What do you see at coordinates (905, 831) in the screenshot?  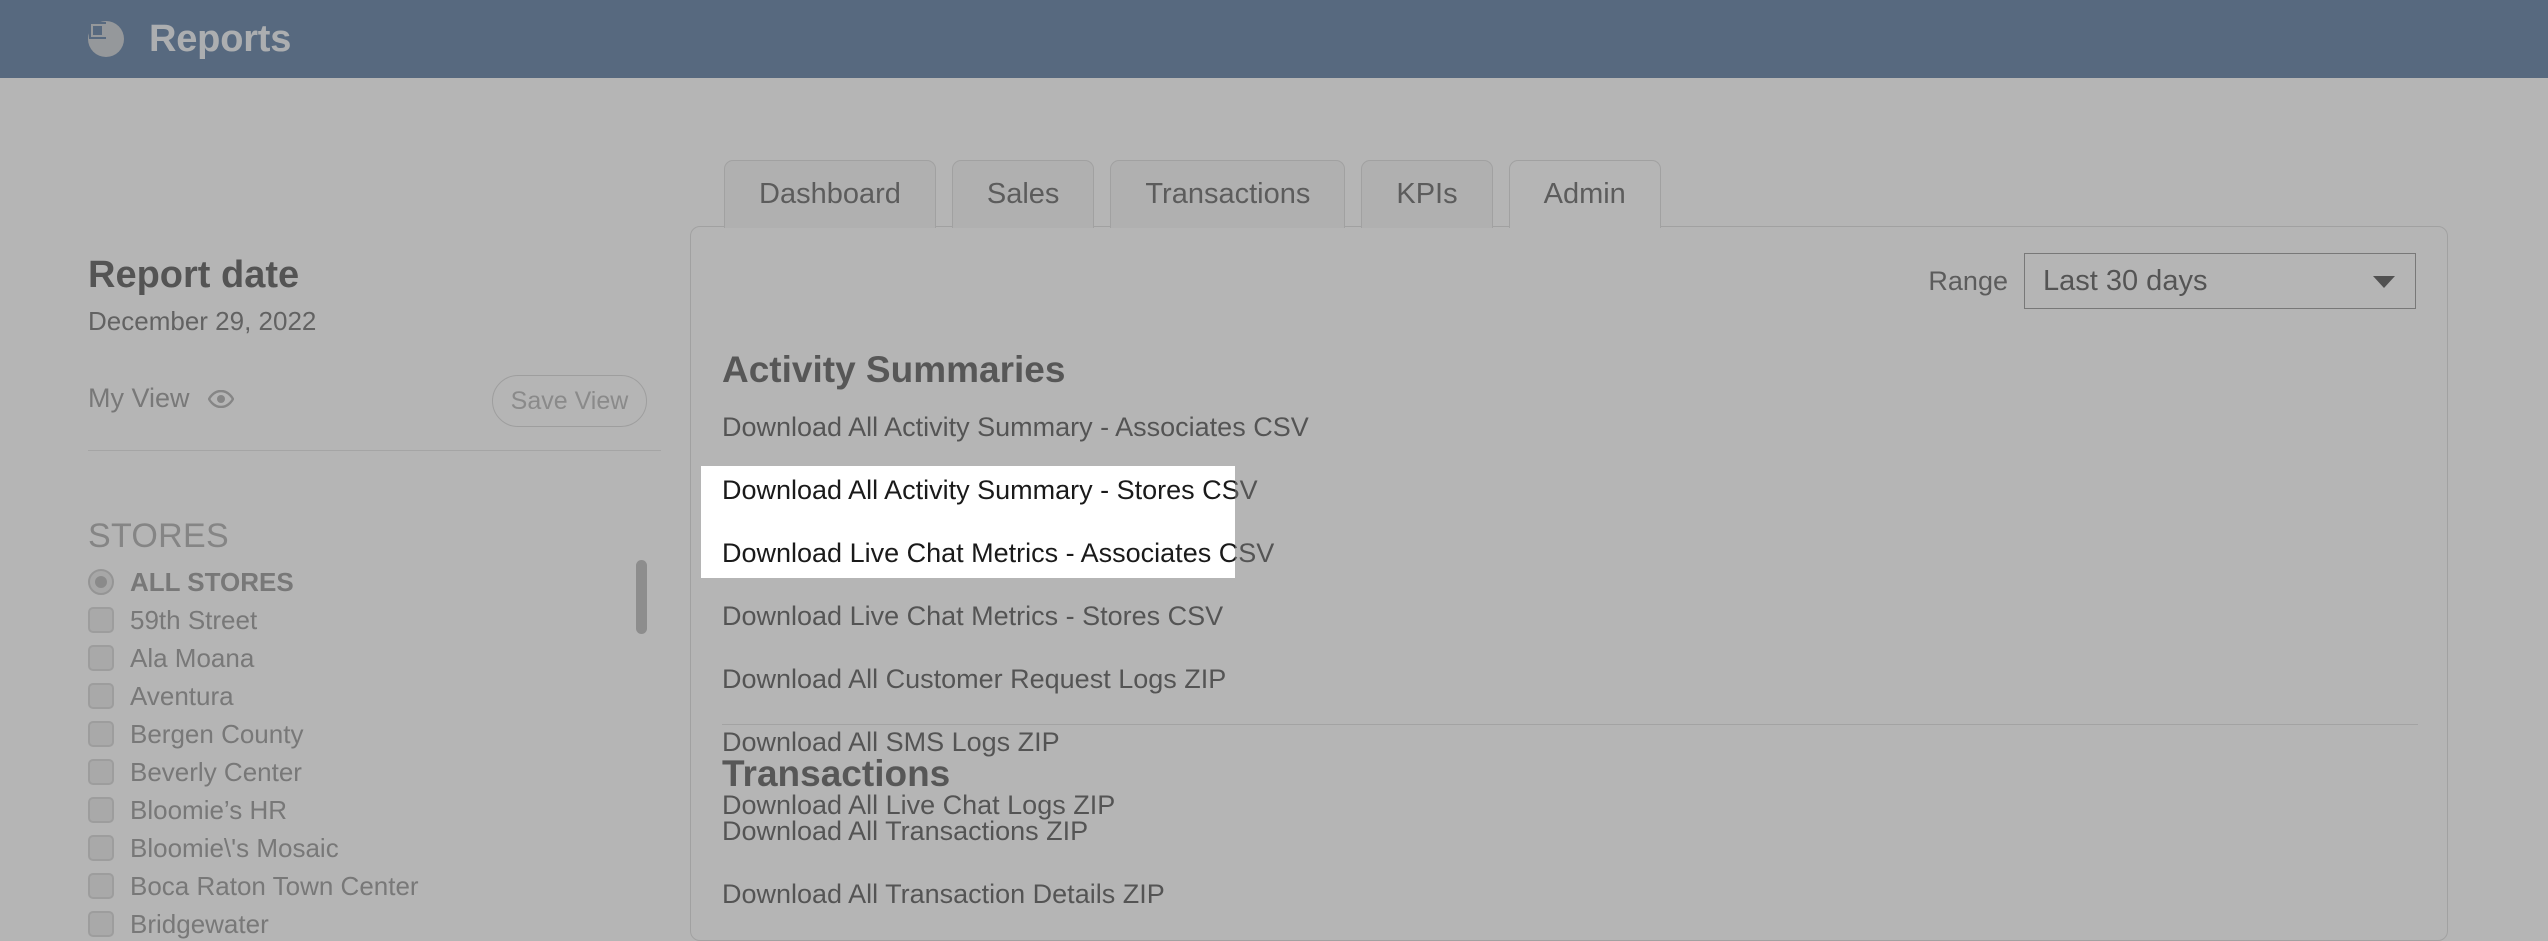 I see `download-link-all-transactions-zip: Download All Transactions ZIP` at bounding box center [905, 831].